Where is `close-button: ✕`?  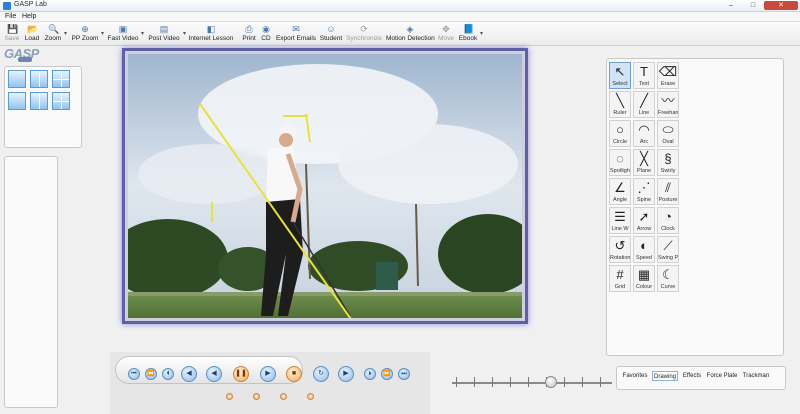 close-button: ✕ is located at coordinates (781, 5).